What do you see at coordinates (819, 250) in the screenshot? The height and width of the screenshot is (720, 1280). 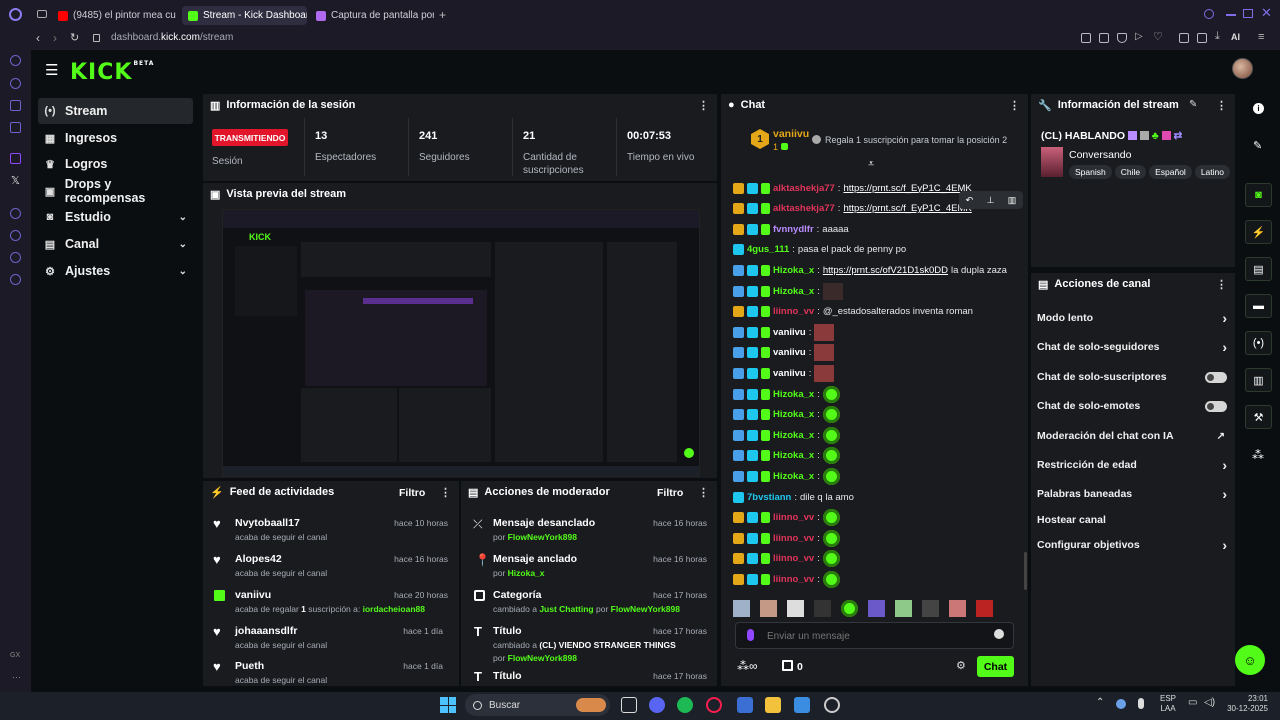 I see `chat-message: 4gus_111: pasa el pack de penny po` at bounding box center [819, 250].